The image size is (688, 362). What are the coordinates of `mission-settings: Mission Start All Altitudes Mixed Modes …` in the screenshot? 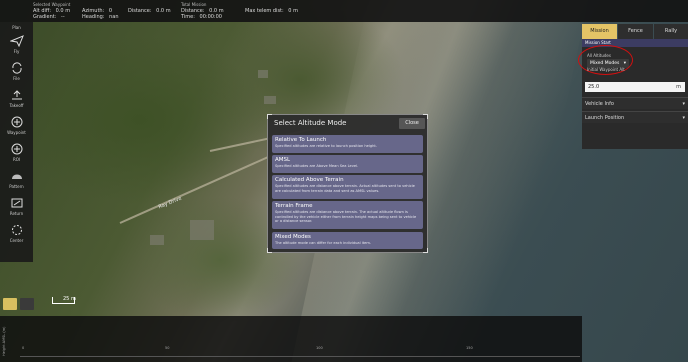 It's located at (633, 94).